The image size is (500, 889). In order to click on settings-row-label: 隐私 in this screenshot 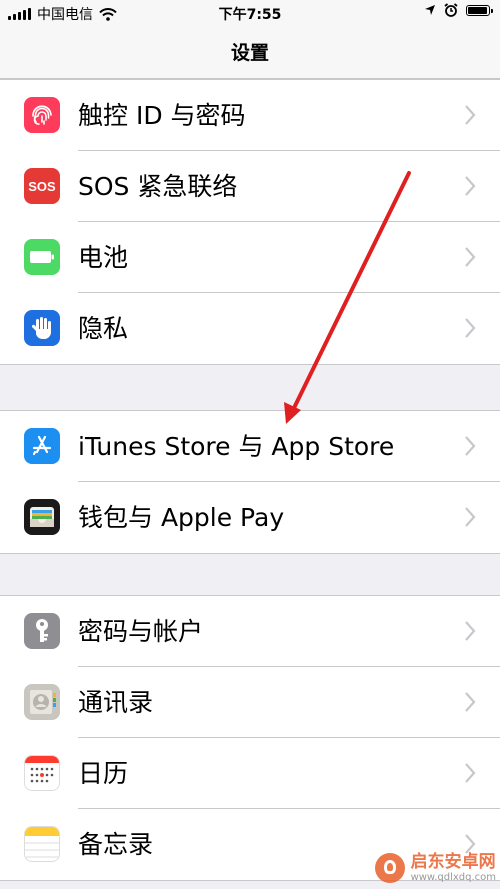, I will do `click(103, 328)`.